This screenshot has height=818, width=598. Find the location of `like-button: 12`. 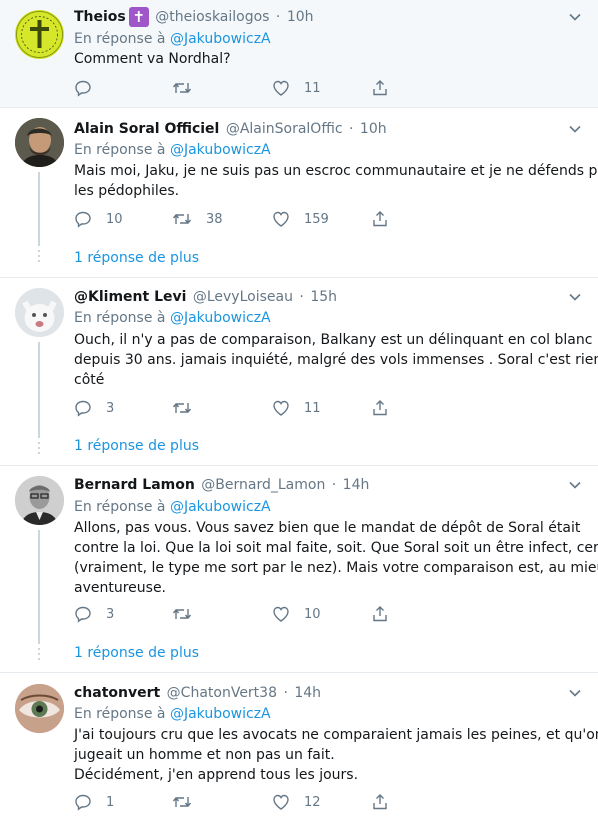

like-button: 12 is located at coordinates (296, 802).